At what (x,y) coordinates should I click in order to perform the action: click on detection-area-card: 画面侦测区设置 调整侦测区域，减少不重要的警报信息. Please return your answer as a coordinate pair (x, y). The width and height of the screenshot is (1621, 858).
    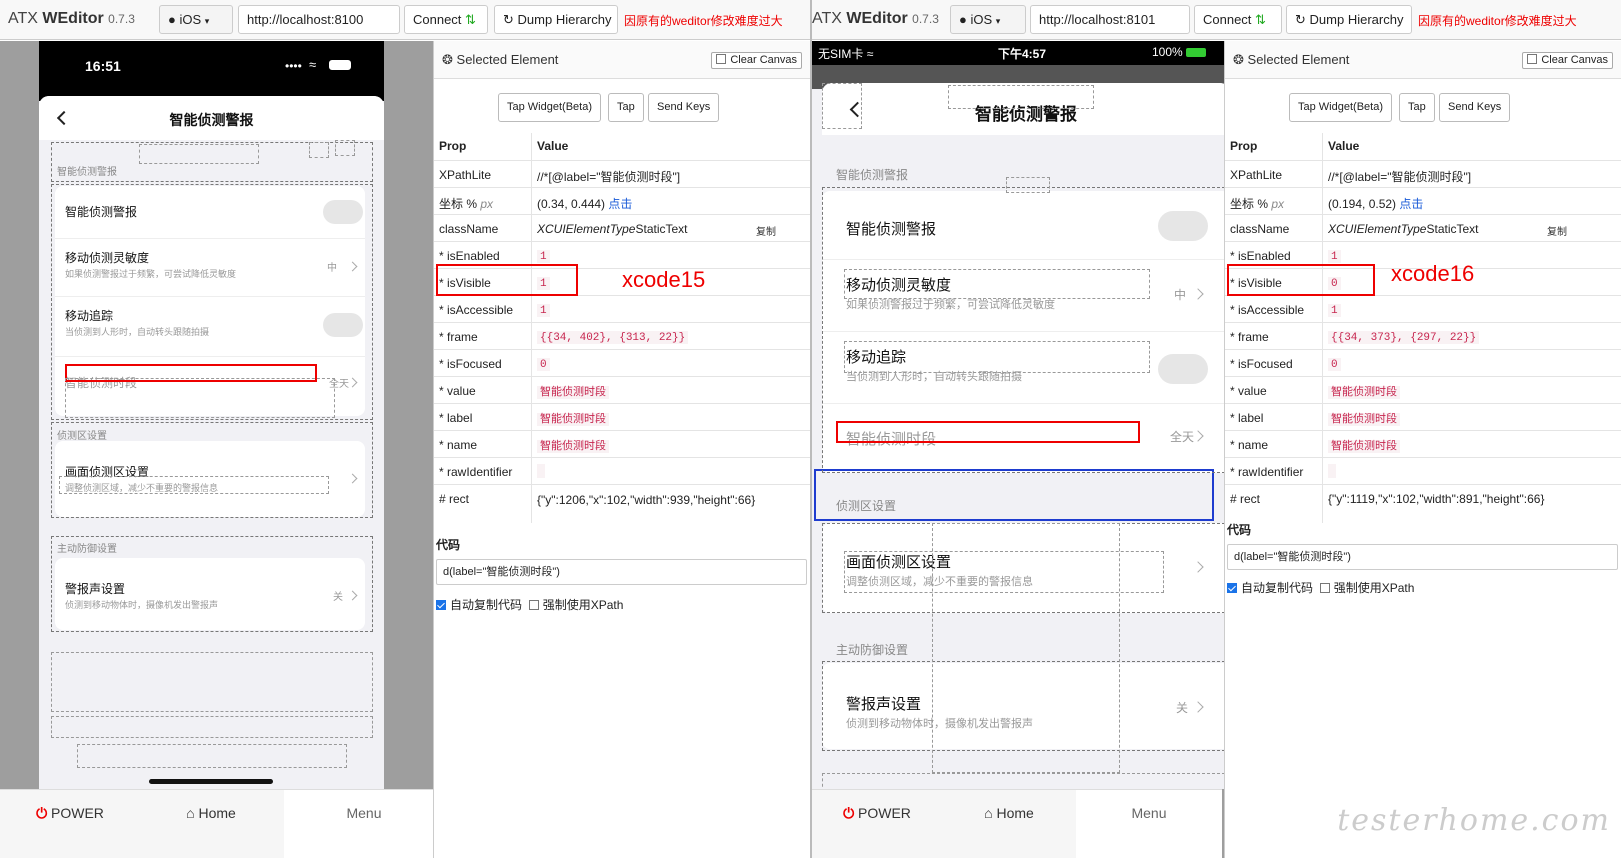
    Looking at the image, I should click on (1026, 568).